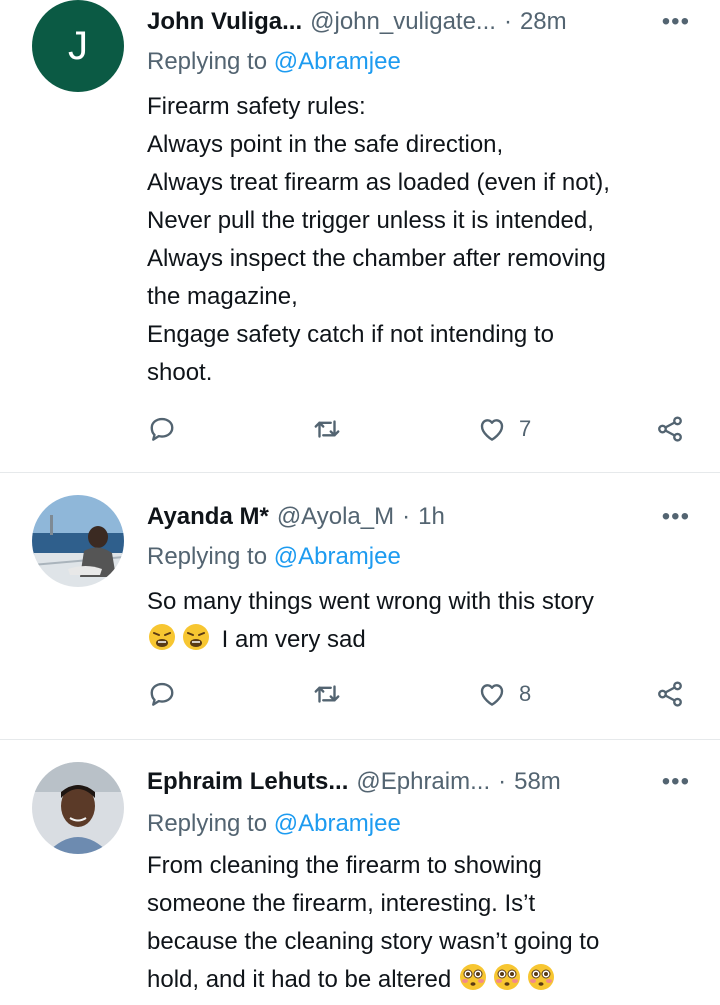  Describe the element at coordinates (325, 144) in the screenshot. I see `tweet-text-line: Always point in the safe direction,` at that location.